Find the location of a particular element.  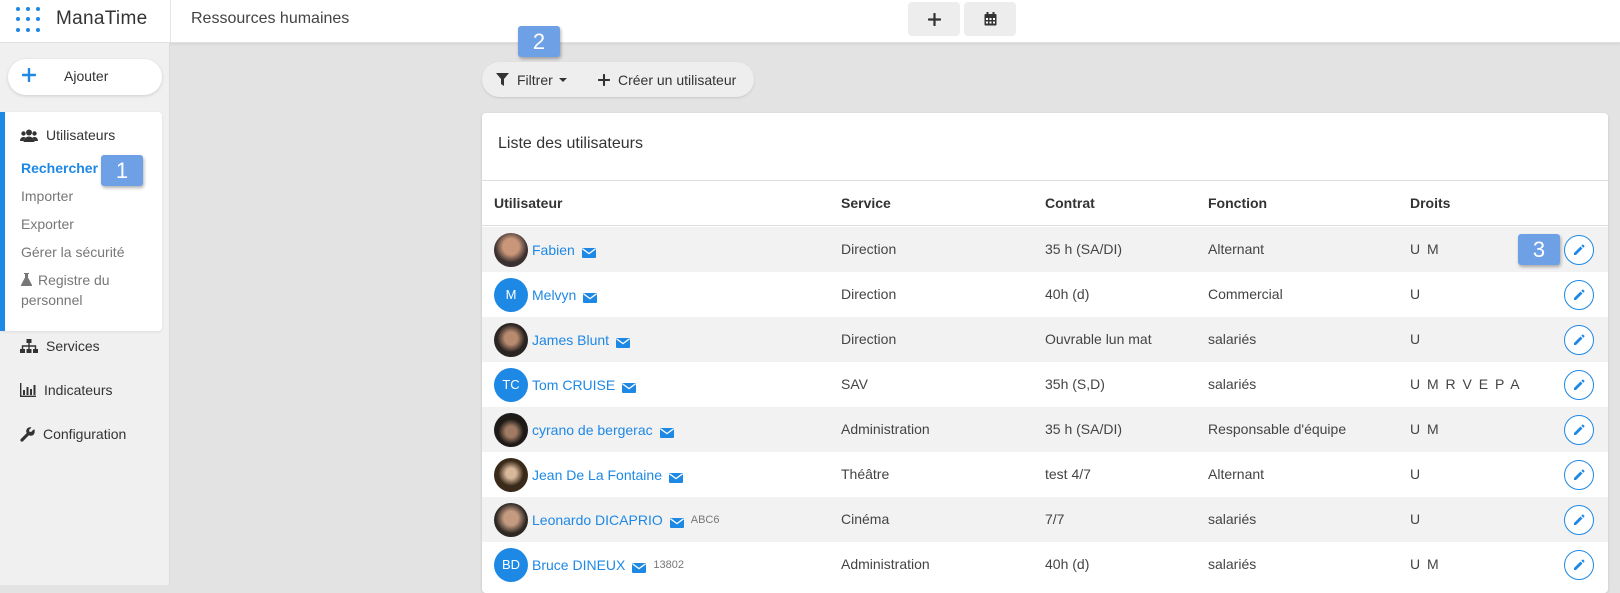

cell-user: Jean De La Fontaine is located at coordinates (588, 474).